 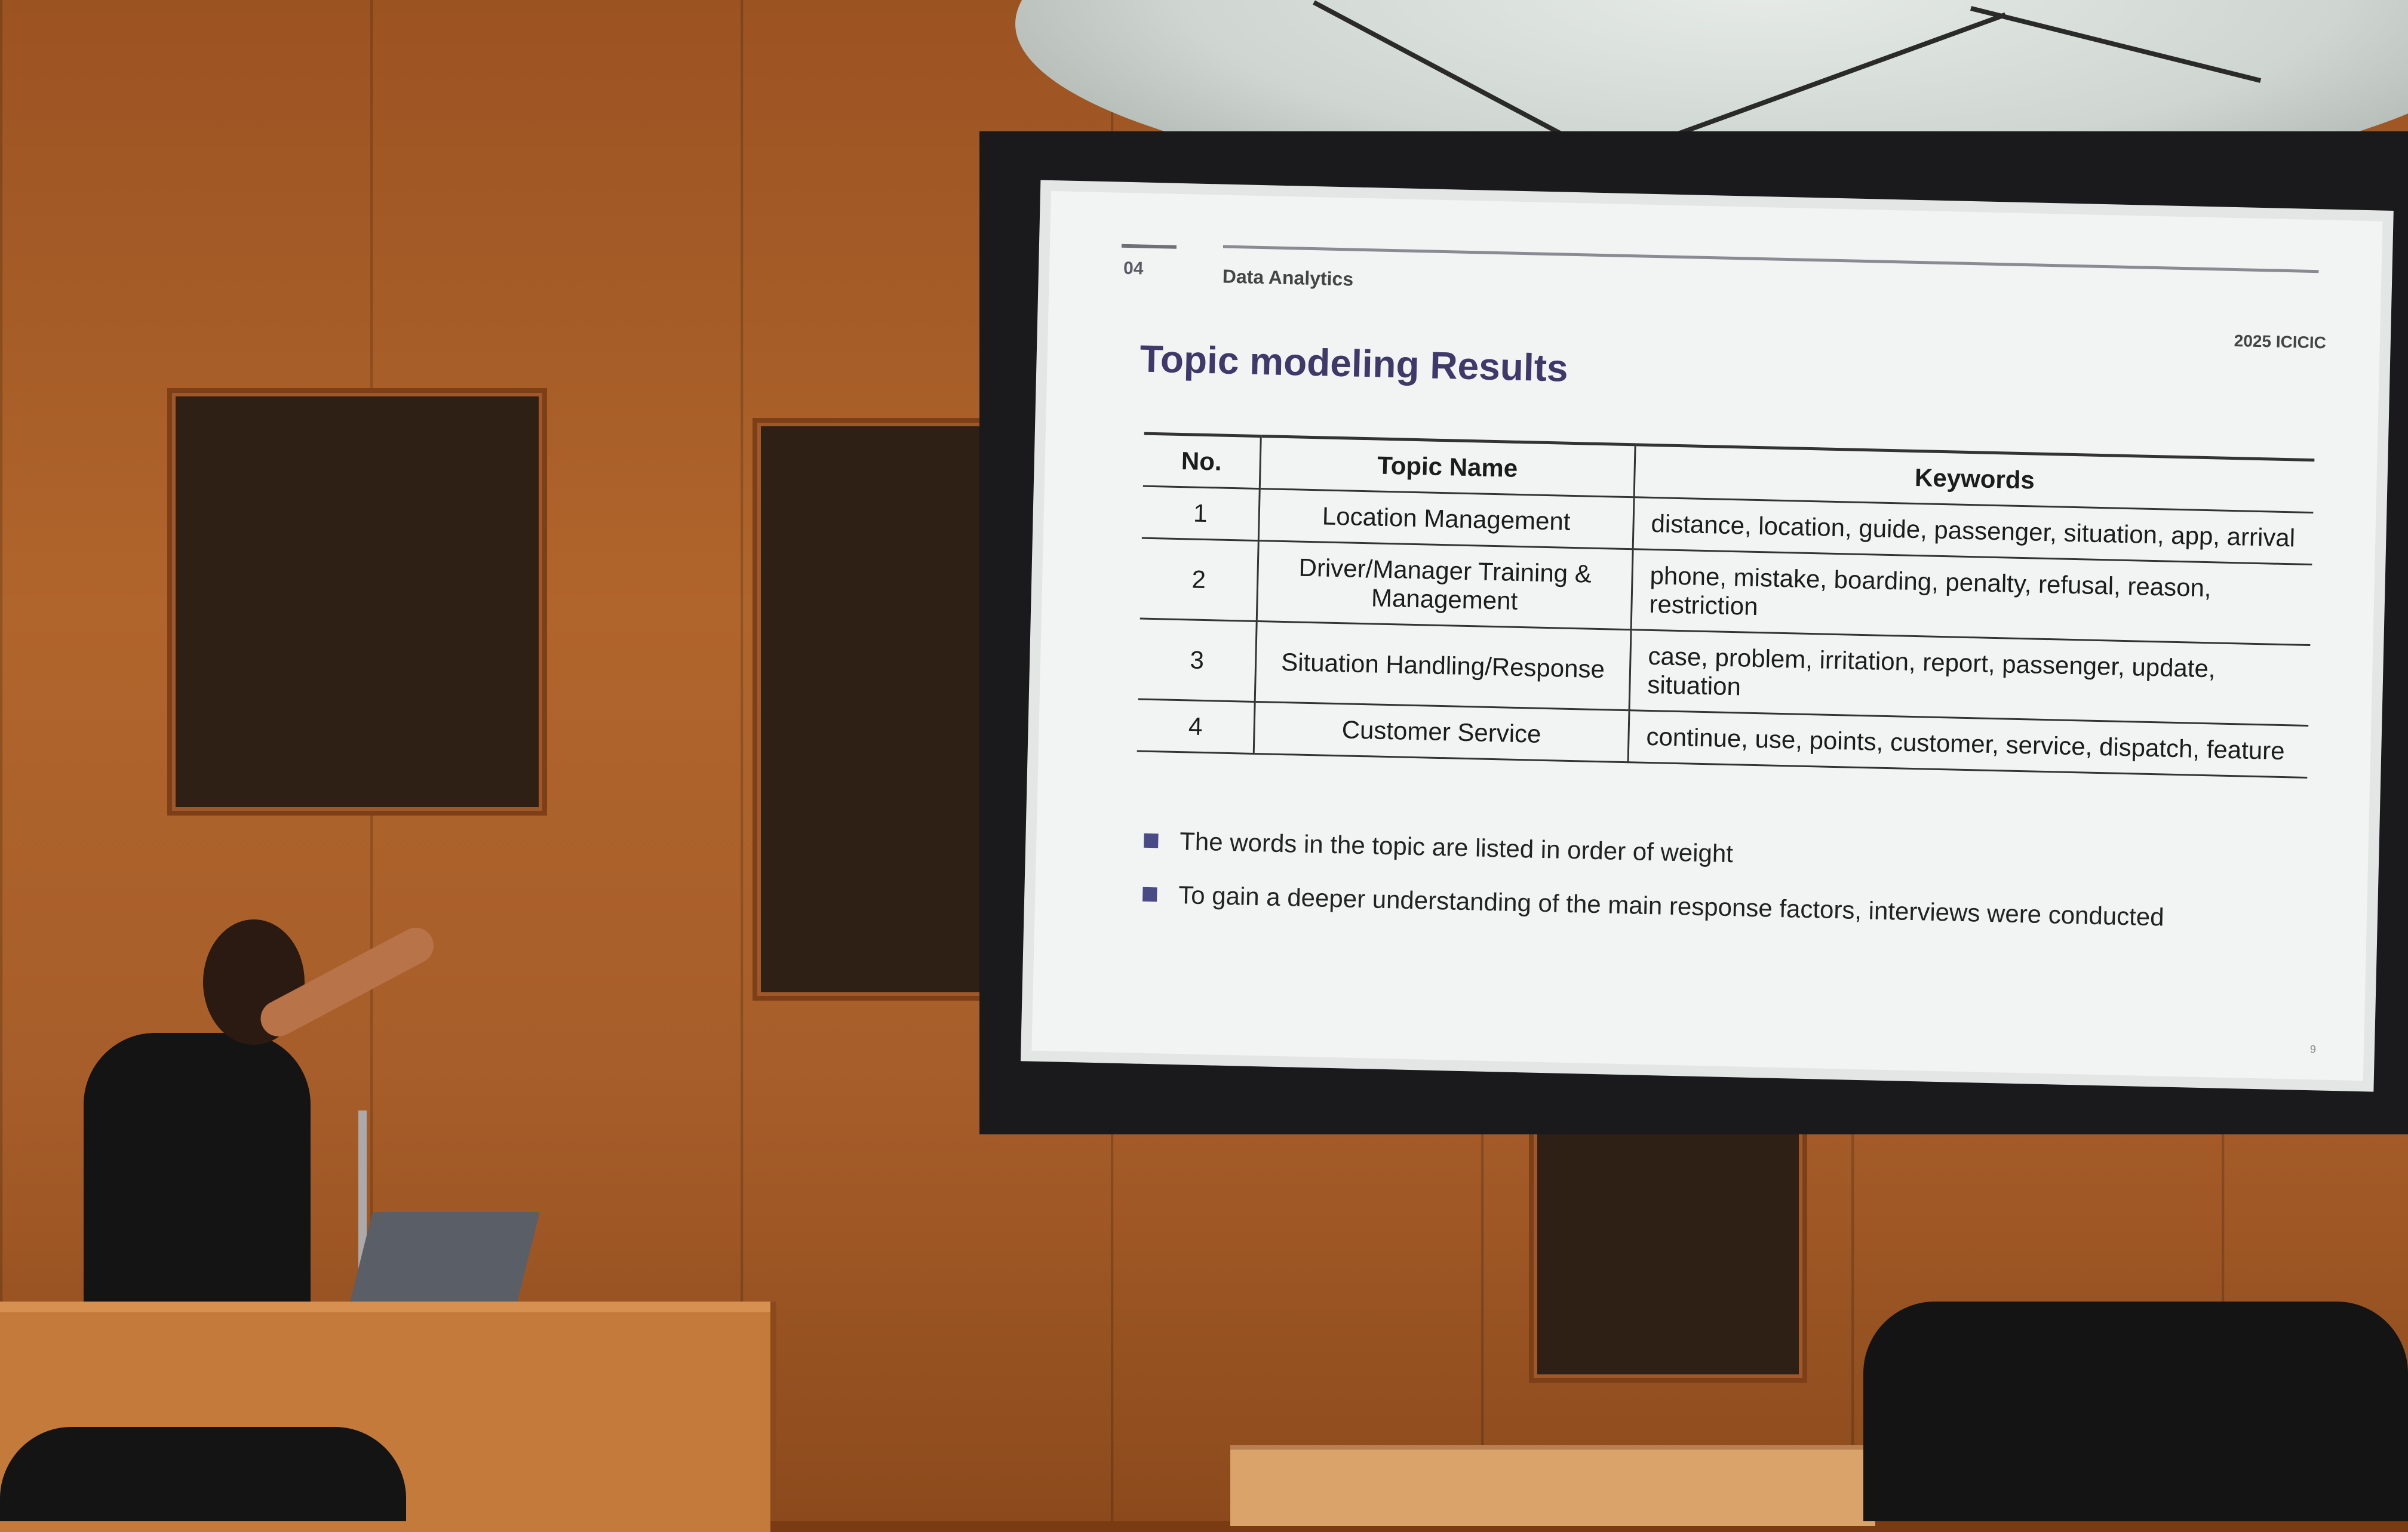 What do you see at coordinates (773, 1411) in the screenshot?
I see `lectern-side` at bounding box center [773, 1411].